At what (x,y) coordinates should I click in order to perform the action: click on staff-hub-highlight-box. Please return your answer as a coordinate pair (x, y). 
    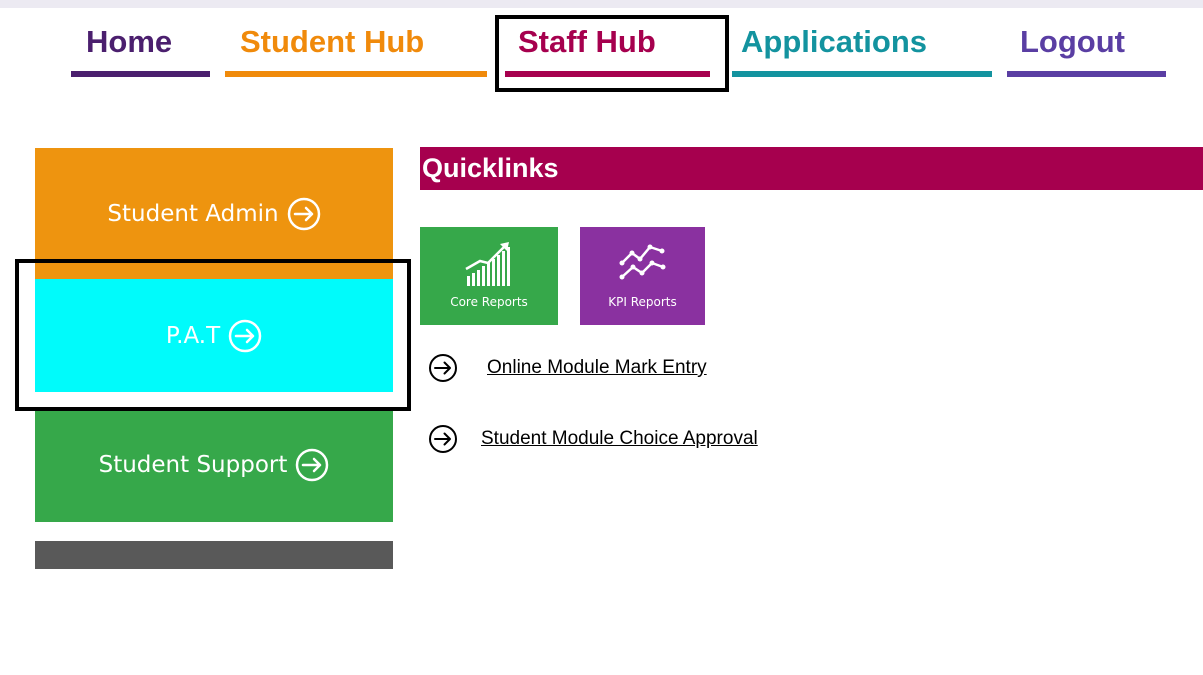
    Looking at the image, I should click on (612, 53).